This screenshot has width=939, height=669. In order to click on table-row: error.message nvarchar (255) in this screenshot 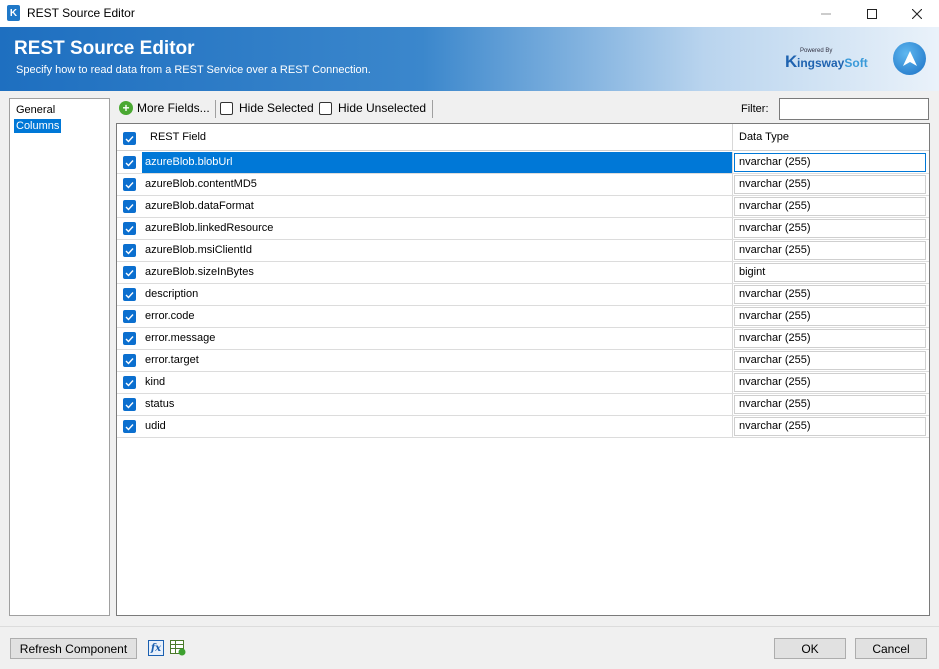, I will do `click(523, 339)`.